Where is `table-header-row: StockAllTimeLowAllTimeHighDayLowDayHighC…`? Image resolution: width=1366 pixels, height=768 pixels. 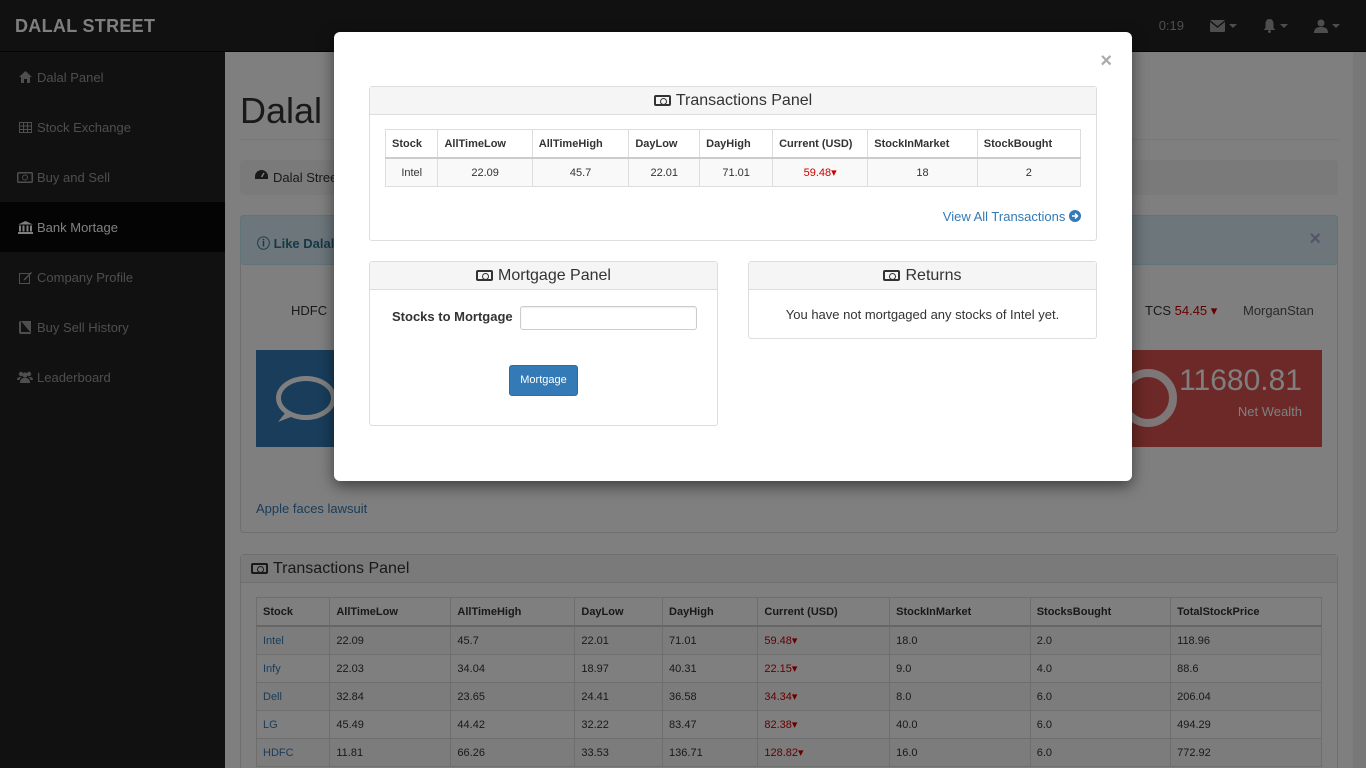 table-header-row: StockAllTimeLowAllTimeHighDayLowDayHighC… is located at coordinates (733, 144).